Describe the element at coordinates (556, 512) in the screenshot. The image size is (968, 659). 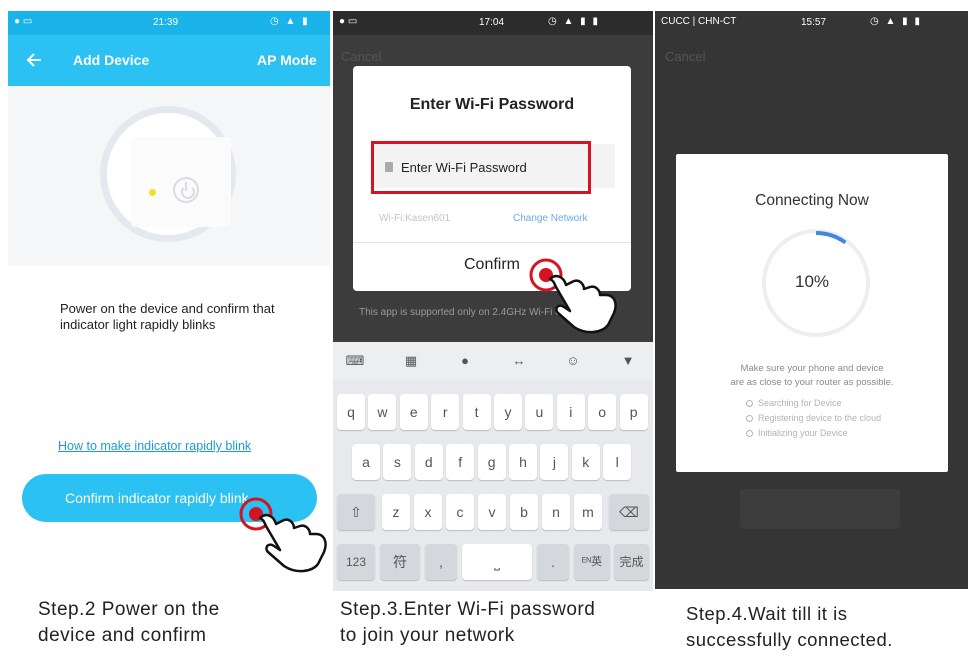
I see `key-n: n` at that location.